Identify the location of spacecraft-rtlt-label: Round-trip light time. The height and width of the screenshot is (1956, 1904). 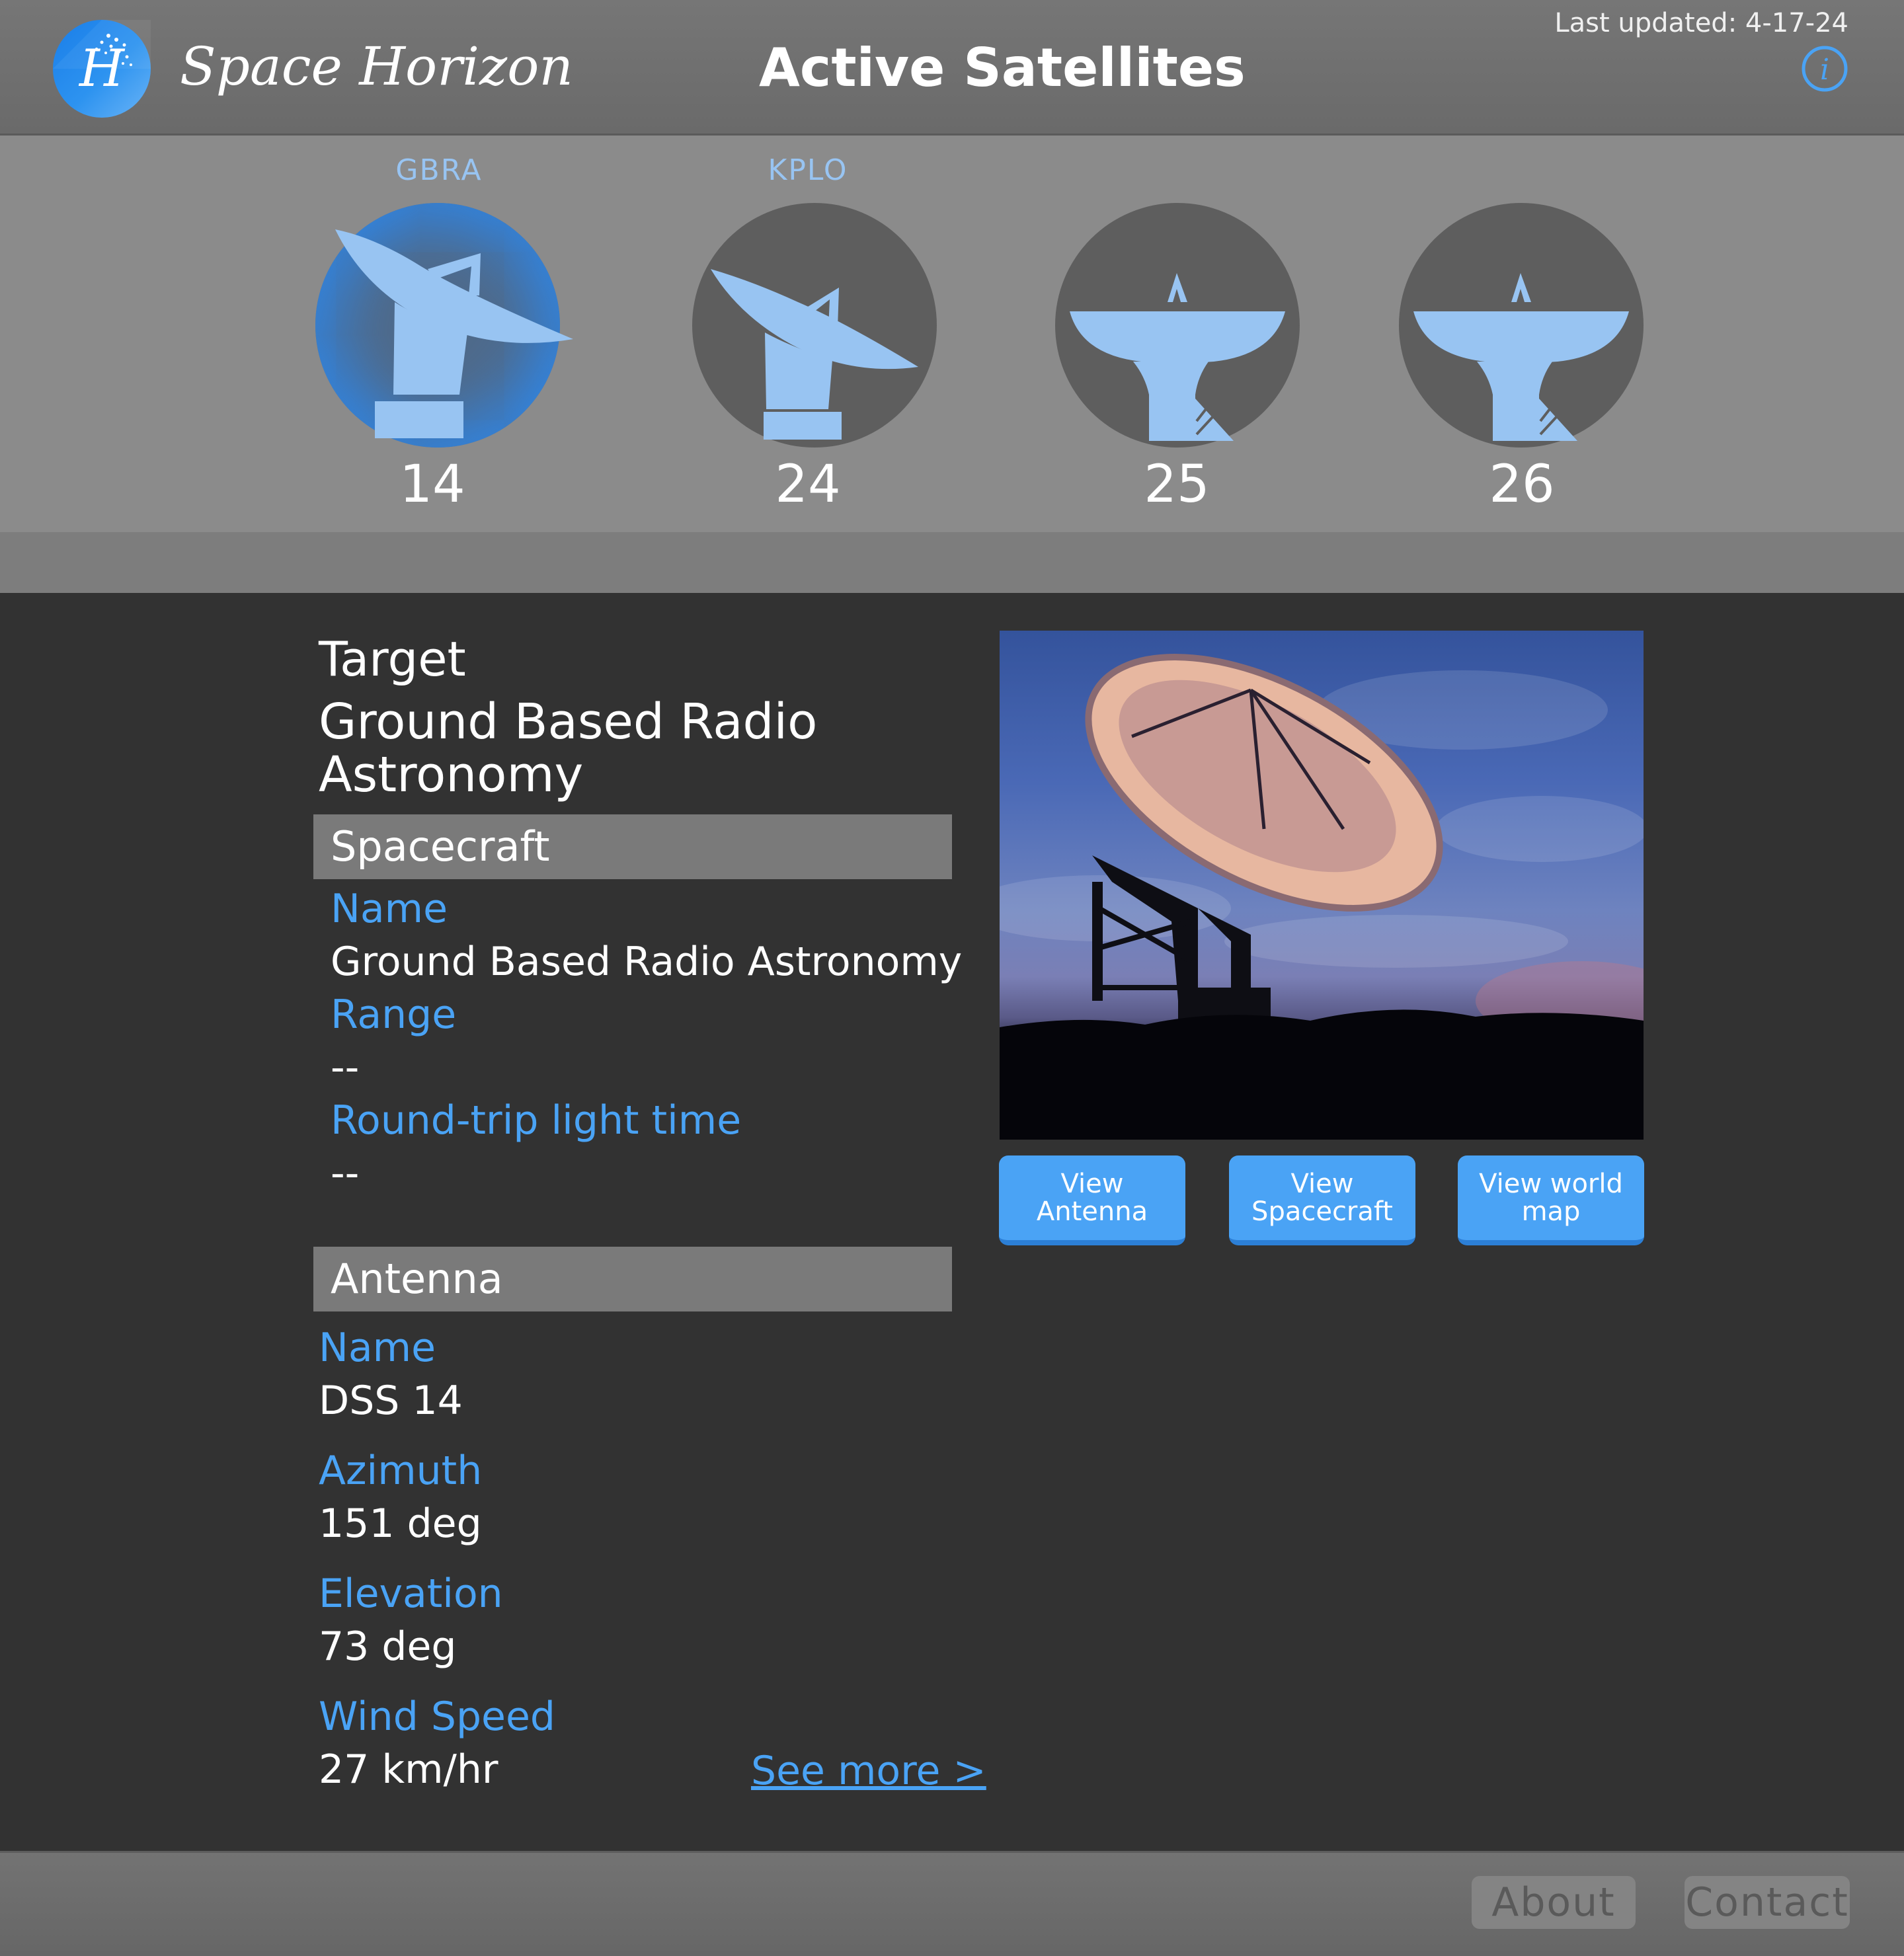
(536, 1120).